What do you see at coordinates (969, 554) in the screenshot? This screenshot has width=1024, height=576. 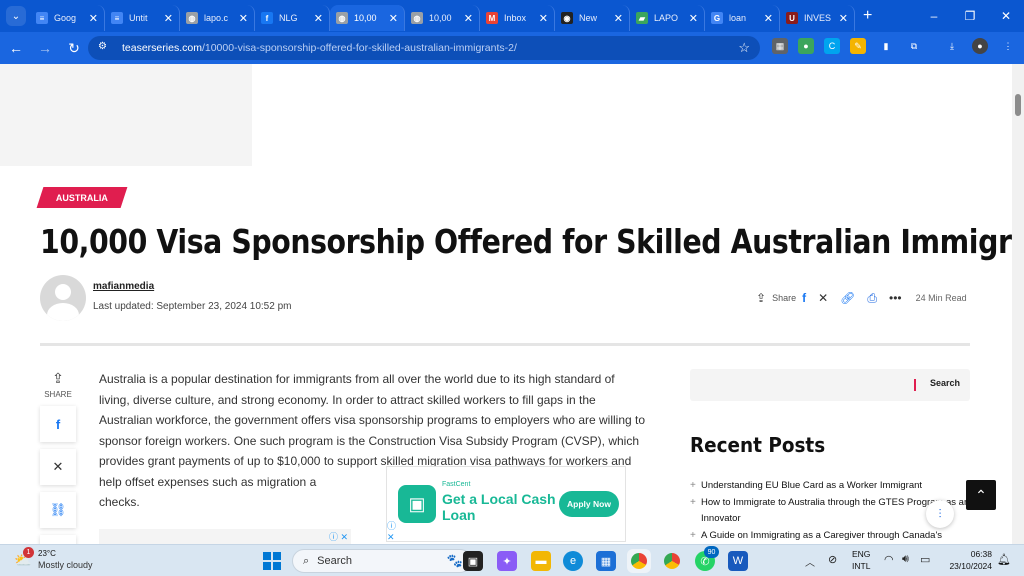 I see `clock-time: 06:38` at bounding box center [969, 554].